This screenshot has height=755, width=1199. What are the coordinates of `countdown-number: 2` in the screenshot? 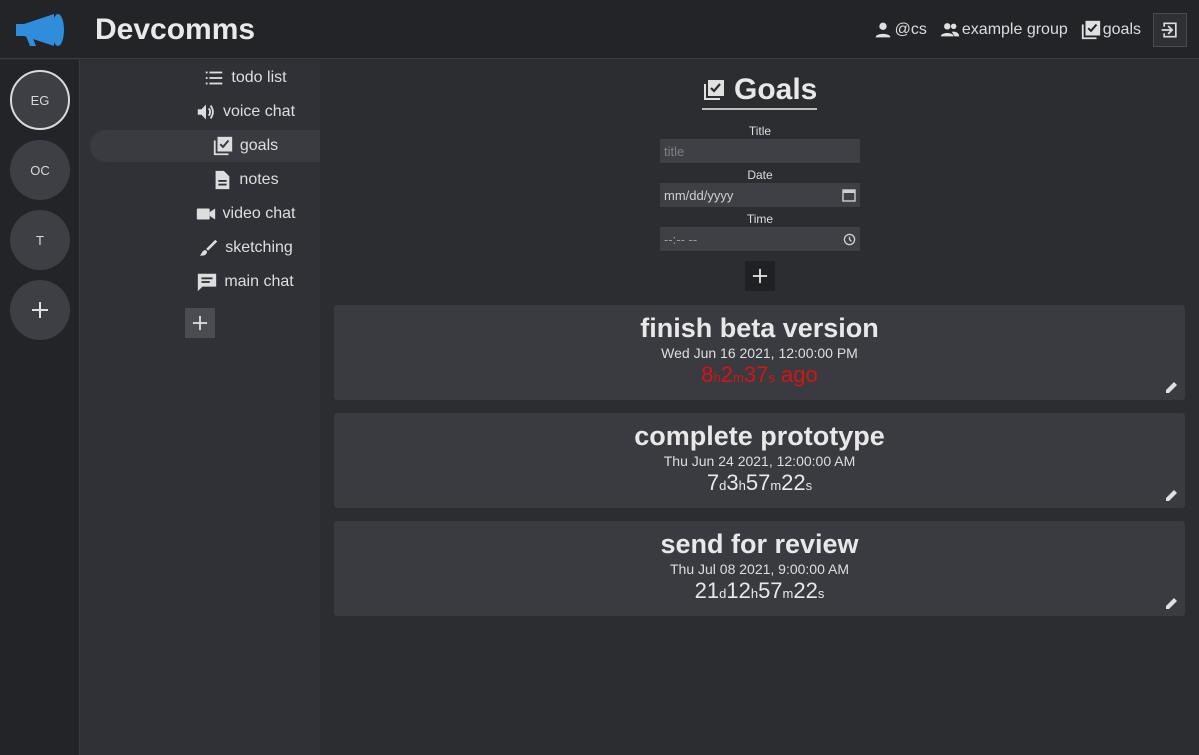 It's located at (727, 374).